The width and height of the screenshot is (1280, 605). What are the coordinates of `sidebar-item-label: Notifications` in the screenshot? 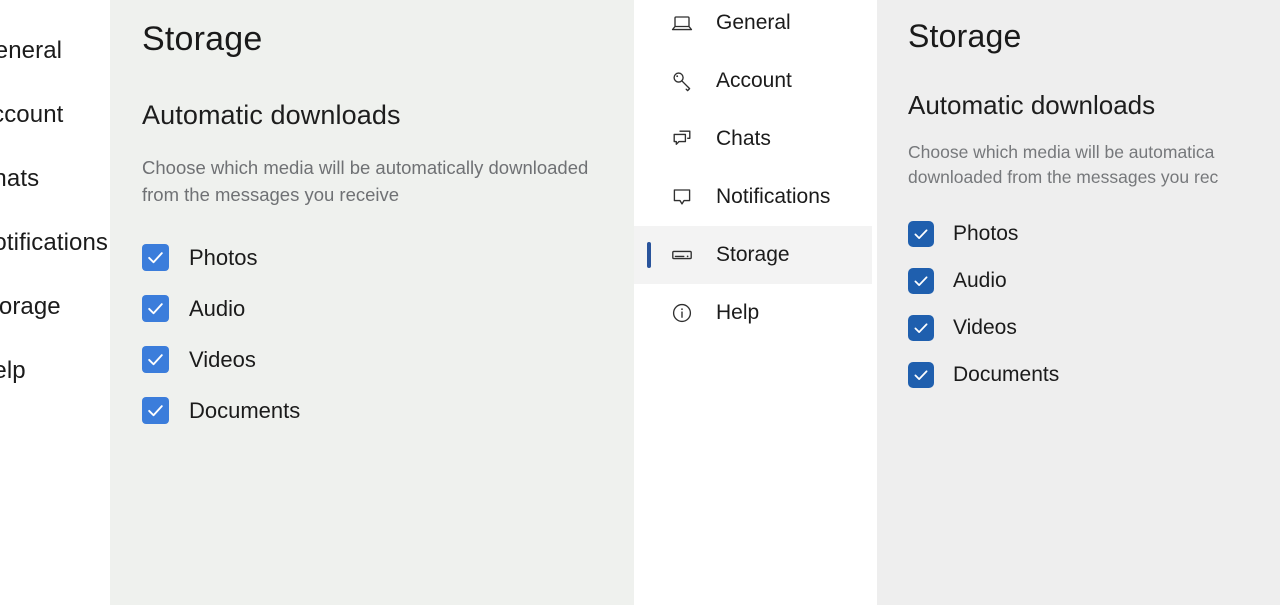 It's located at (54, 242).